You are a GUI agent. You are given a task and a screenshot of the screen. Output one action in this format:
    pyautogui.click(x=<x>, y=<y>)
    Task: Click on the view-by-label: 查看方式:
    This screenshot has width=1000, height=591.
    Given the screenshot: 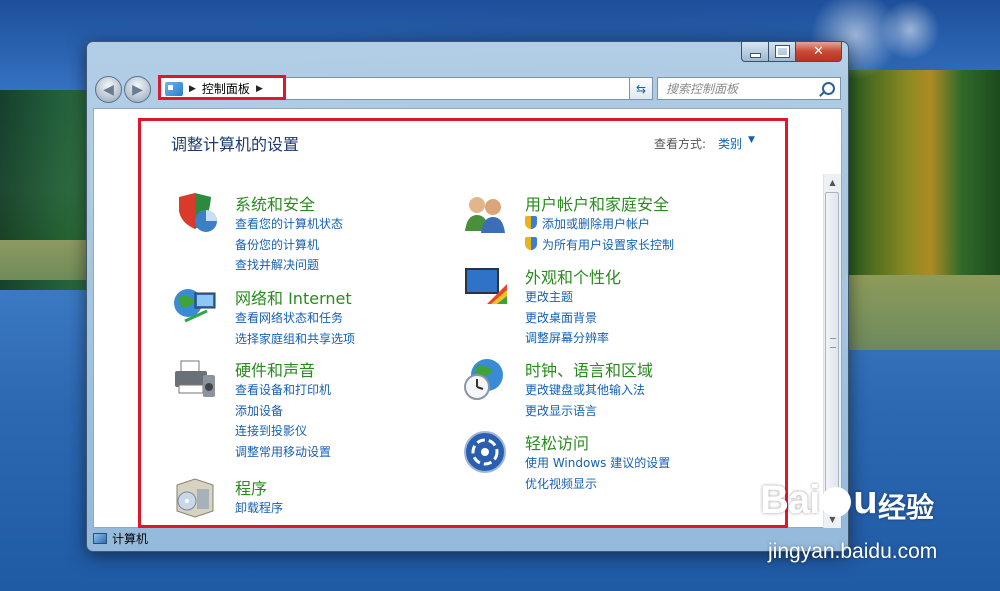 What is the action you would take?
    pyautogui.click(x=680, y=144)
    